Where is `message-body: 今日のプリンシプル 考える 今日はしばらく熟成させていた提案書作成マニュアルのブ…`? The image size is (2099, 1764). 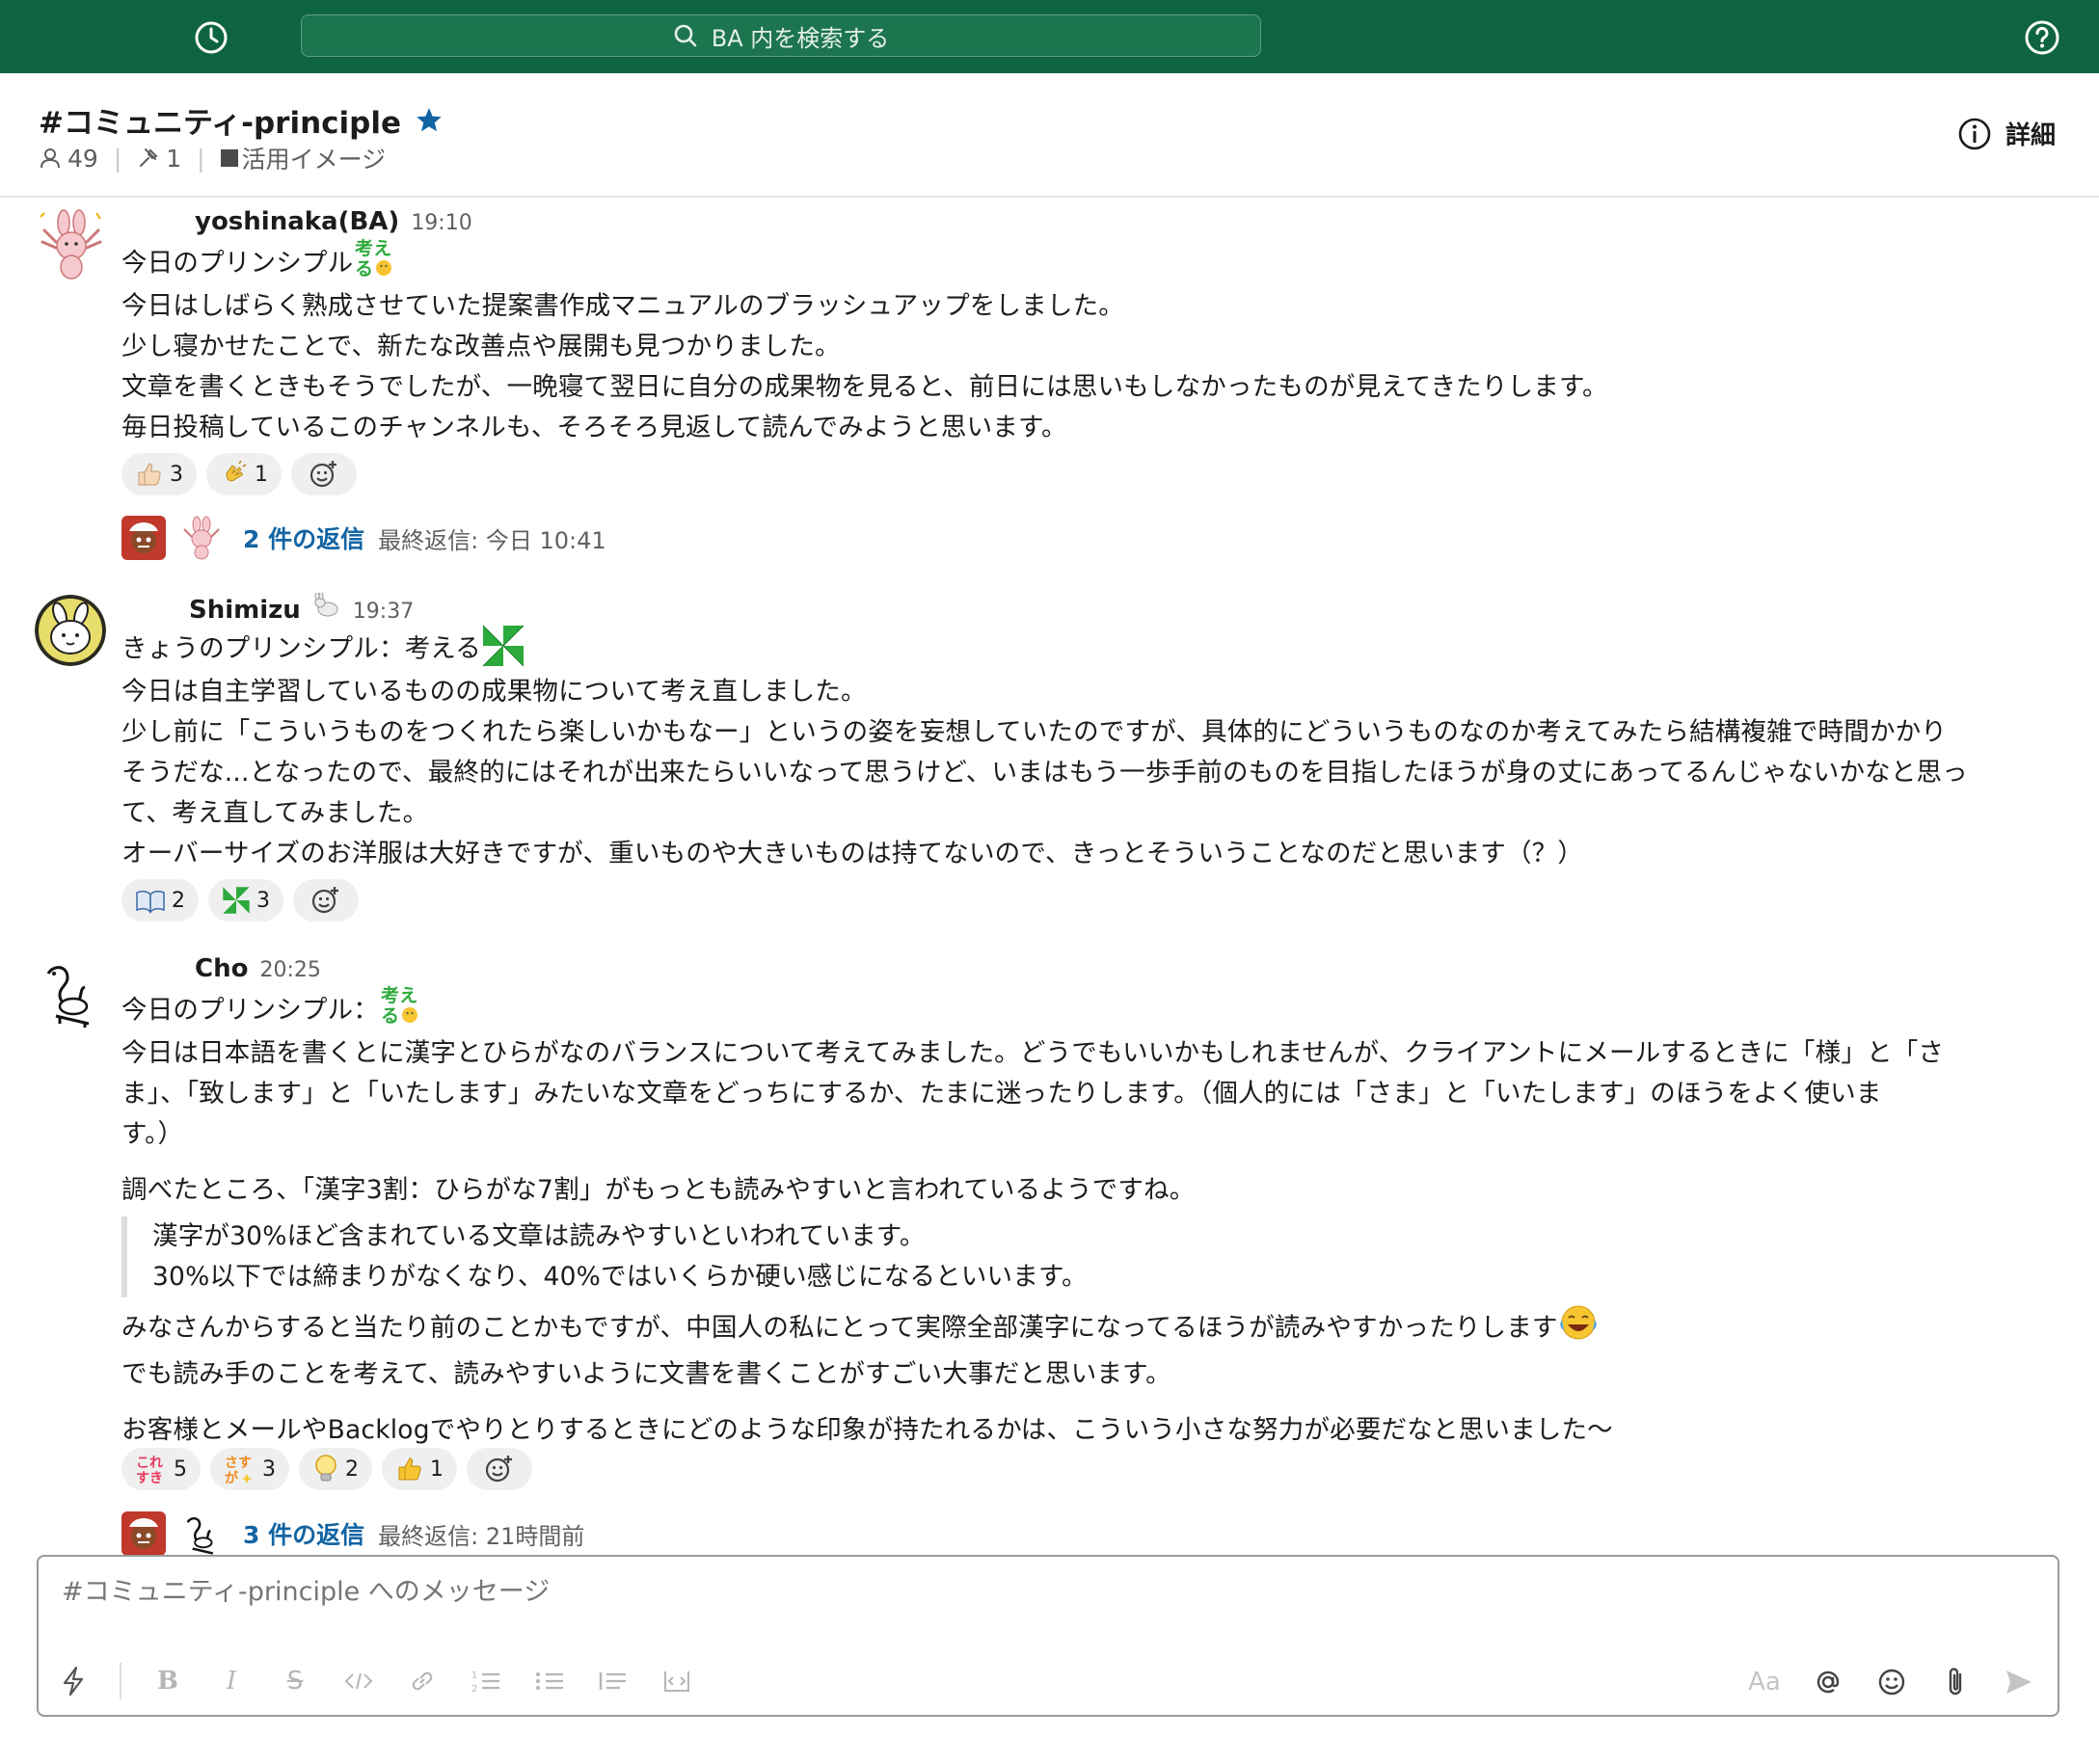 message-body: 今日のプリンシプル 考える 今日はしばらく熟成させていた提案書作成マニュアルのブ… is located at coordinates (1090, 343).